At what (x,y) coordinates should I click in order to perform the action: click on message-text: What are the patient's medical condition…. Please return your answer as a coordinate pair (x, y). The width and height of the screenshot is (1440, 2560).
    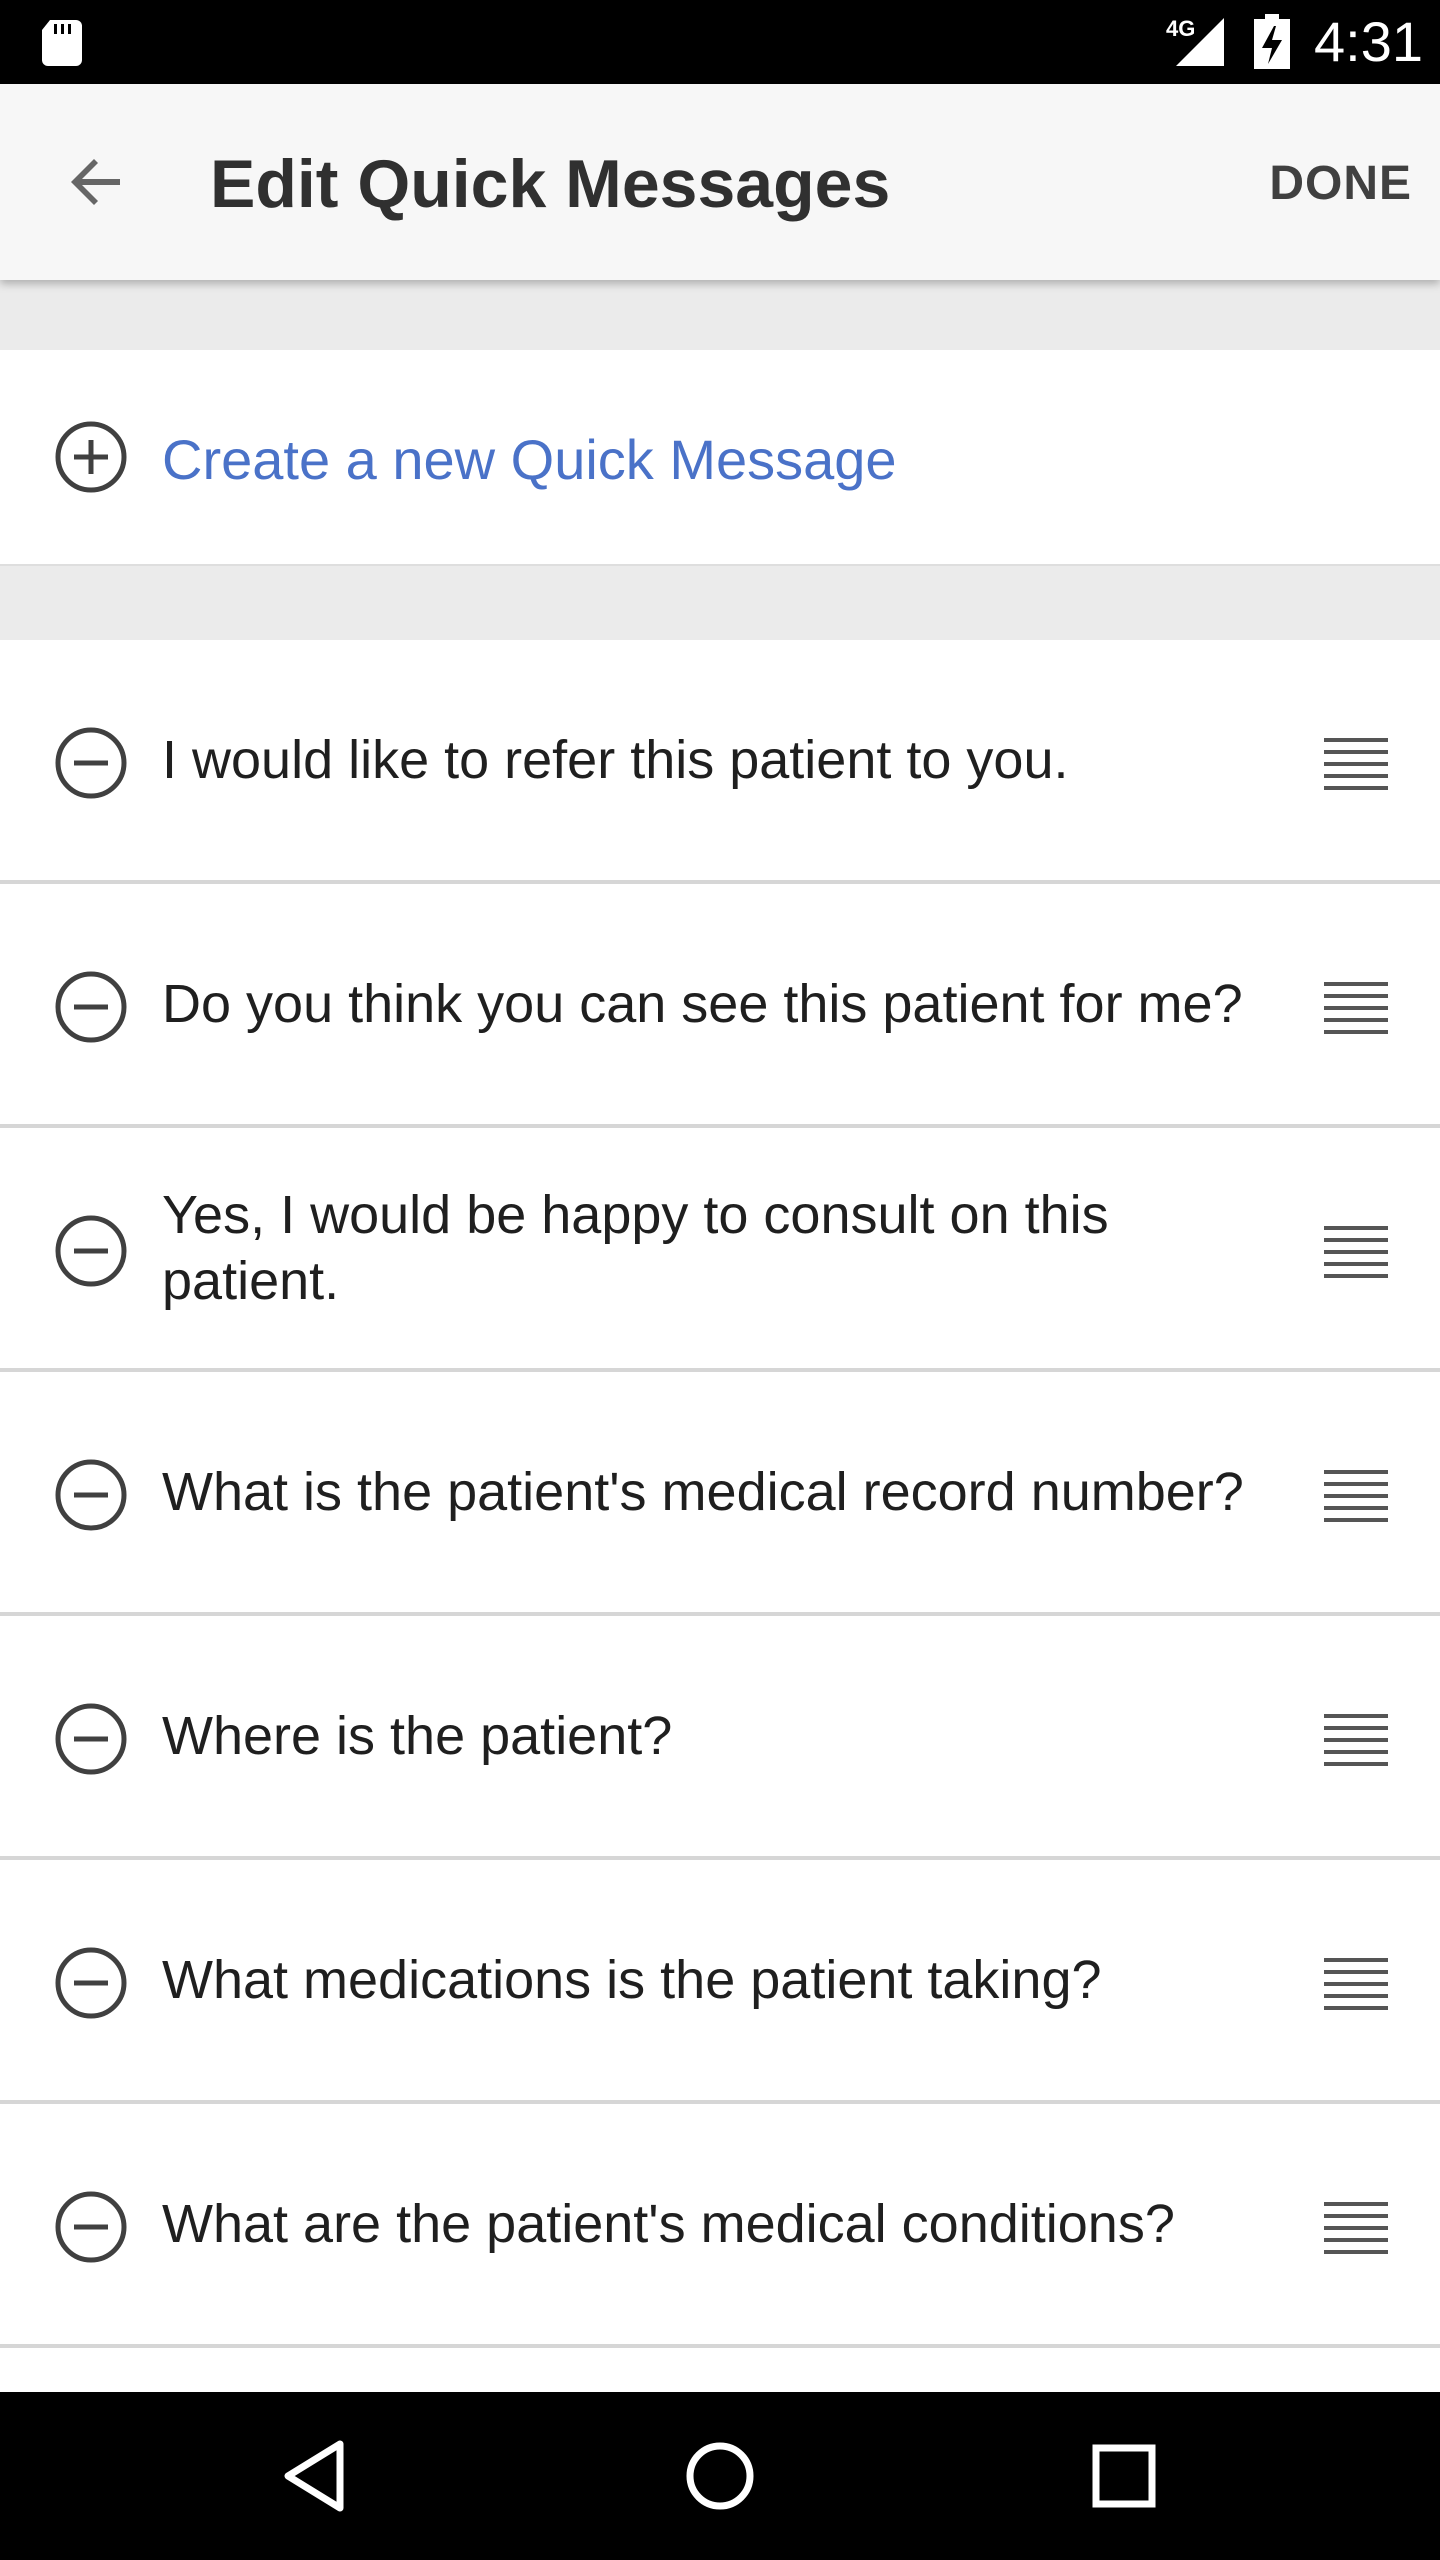
    Looking at the image, I should click on (668, 2224).